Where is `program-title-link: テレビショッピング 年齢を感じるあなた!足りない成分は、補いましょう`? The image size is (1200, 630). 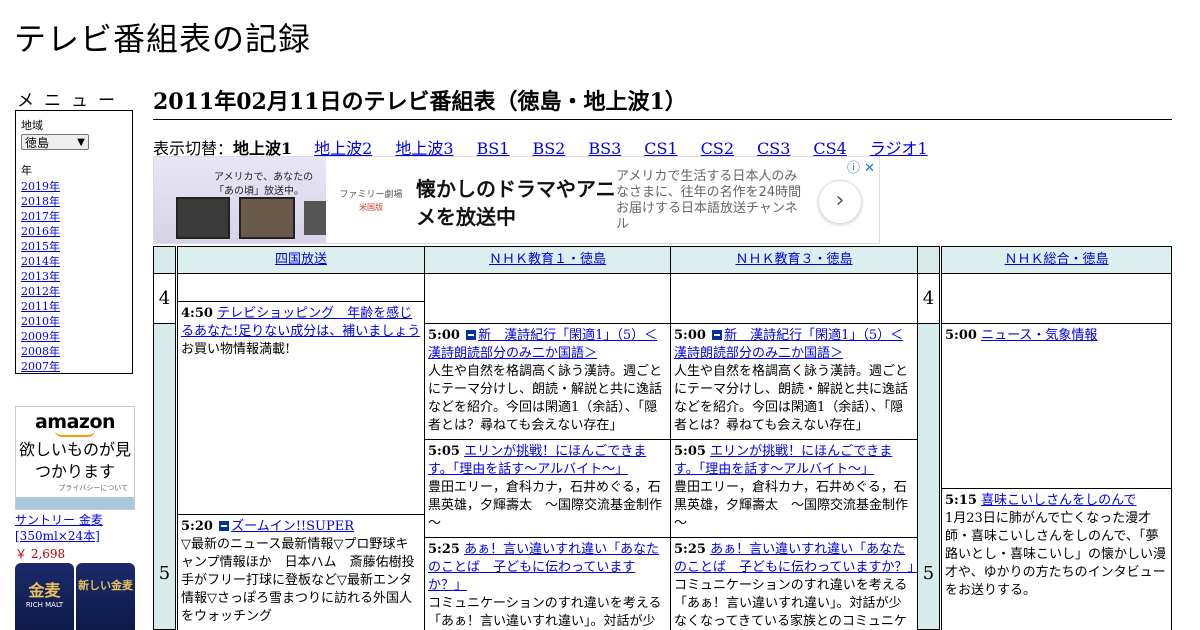 program-title-link: テレビショッピング 年齢を感じるあなた!足りない成分は、補いましょう is located at coordinates (300, 322).